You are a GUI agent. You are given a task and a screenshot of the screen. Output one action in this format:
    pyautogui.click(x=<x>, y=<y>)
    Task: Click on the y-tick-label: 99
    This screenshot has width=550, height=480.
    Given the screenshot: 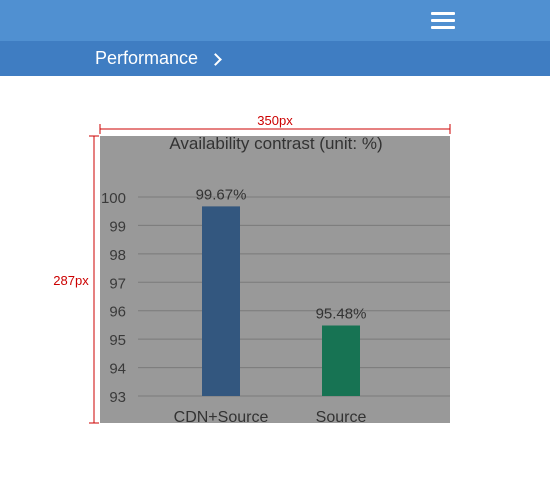 What is the action you would take?
    pyautogui.click(x=117, y=226)
    